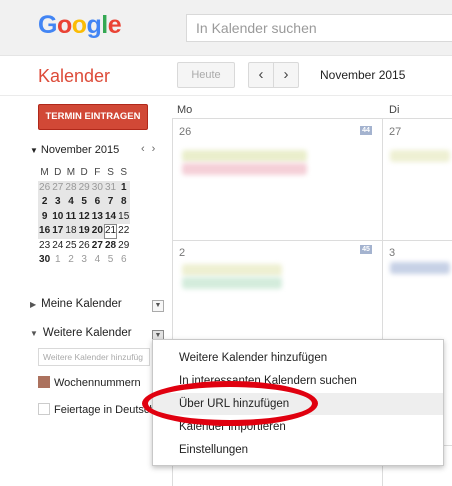 This screenshot has width=452, height=486. What do you see at coordinates (185, 132) in the screenshot?
I see `day-number: 26` at bounding box center [185, 132].